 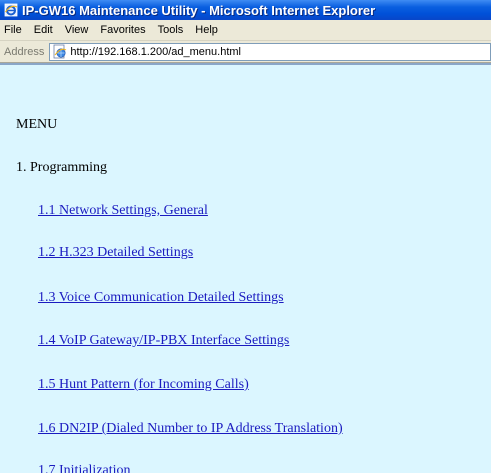 What do you see at coordinates (155, 51) in the screenshot?
I see `address-url: http://192.168.1.200/ad_menu.html` at bounding box center [155, 51].